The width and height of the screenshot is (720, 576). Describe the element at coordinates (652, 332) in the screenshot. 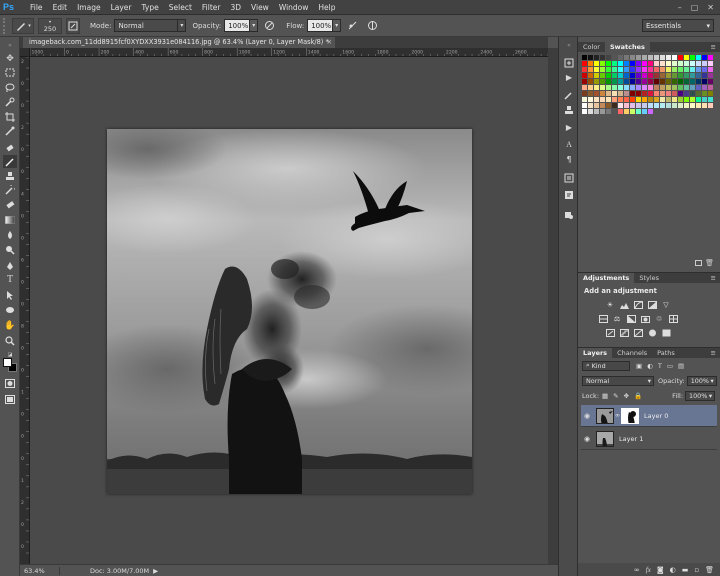

I see `selective-color-icon` at that location.